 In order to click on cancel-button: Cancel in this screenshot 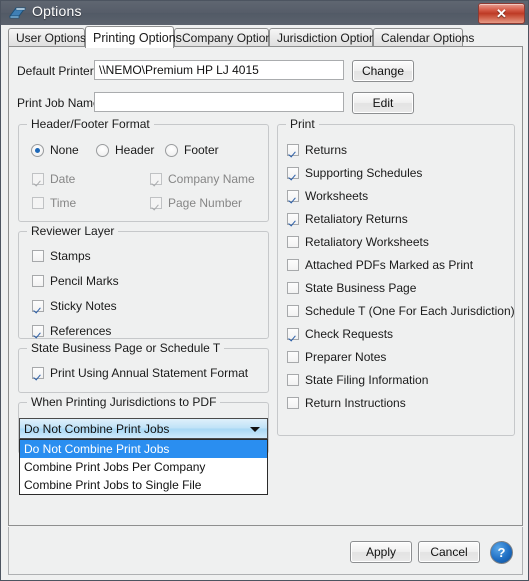, I will do `click(449, 552)`.